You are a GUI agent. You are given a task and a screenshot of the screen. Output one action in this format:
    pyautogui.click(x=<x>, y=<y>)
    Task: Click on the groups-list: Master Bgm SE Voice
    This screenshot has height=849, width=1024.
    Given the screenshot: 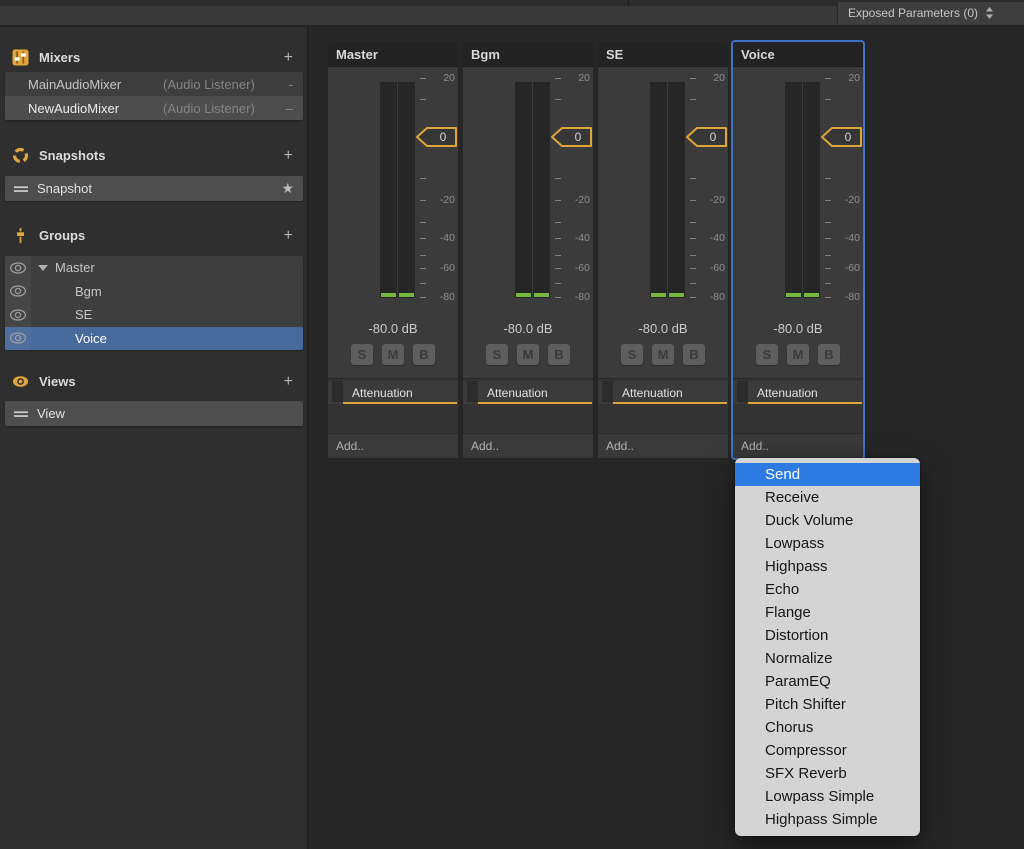 What is the action you would take?
    pyautogui.click(x=154, y=303)
    